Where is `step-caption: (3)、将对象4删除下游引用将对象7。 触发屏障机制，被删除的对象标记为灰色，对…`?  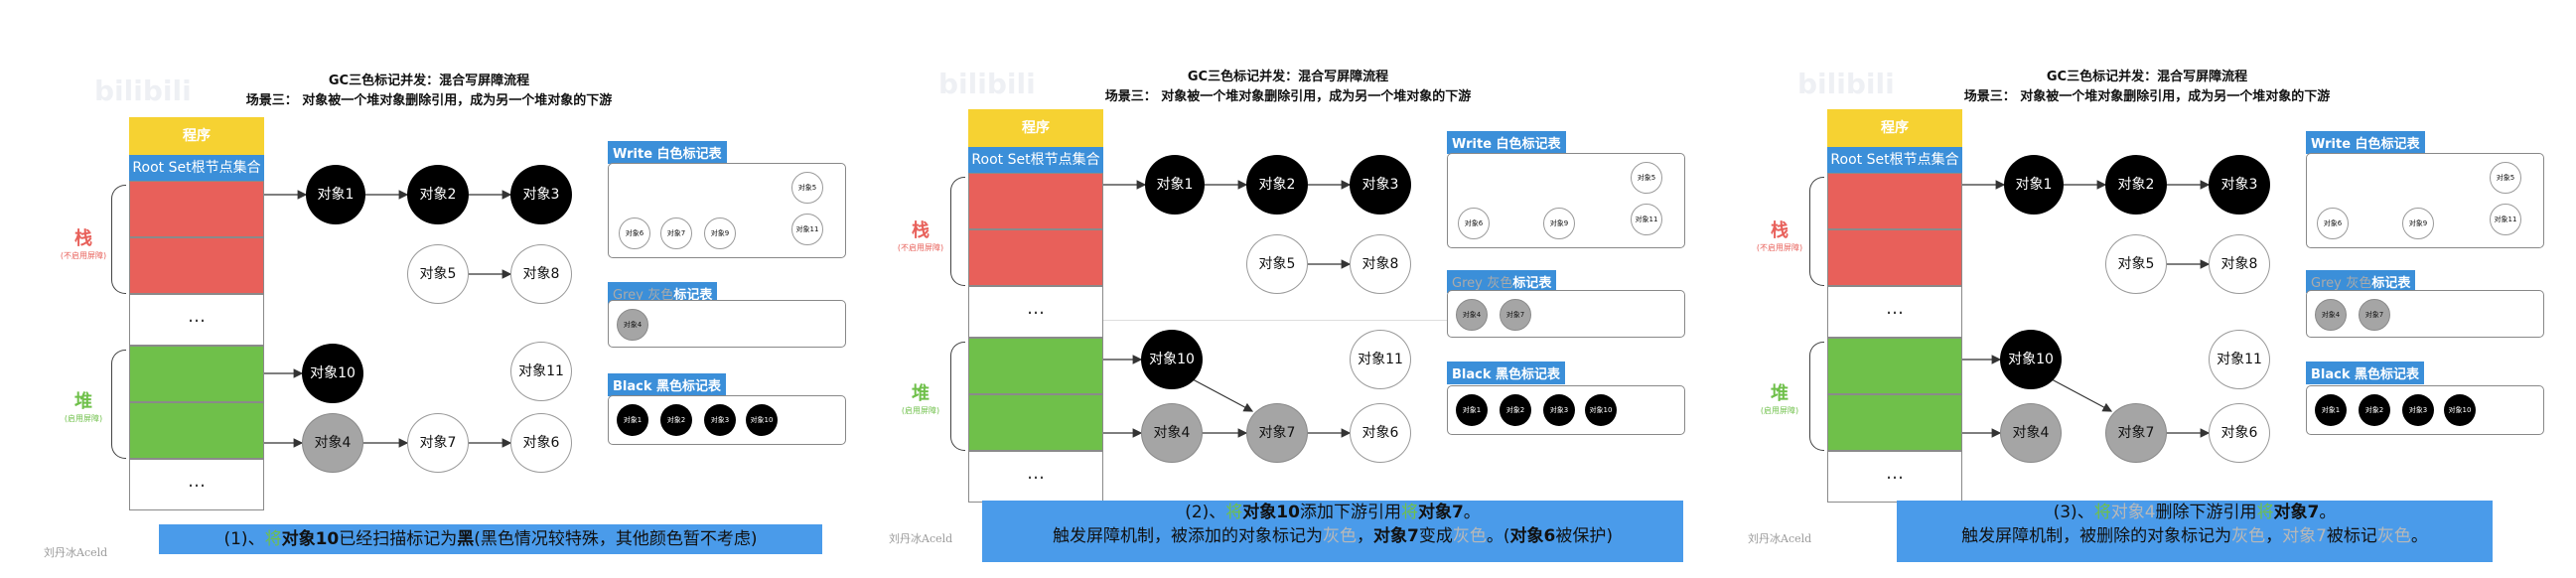 step-caption: (3)、将对象4删除下游引用将对象7。 触发屏障机制，被删除的对象标记为灰色，对… is located at coordinates (2195, 532).